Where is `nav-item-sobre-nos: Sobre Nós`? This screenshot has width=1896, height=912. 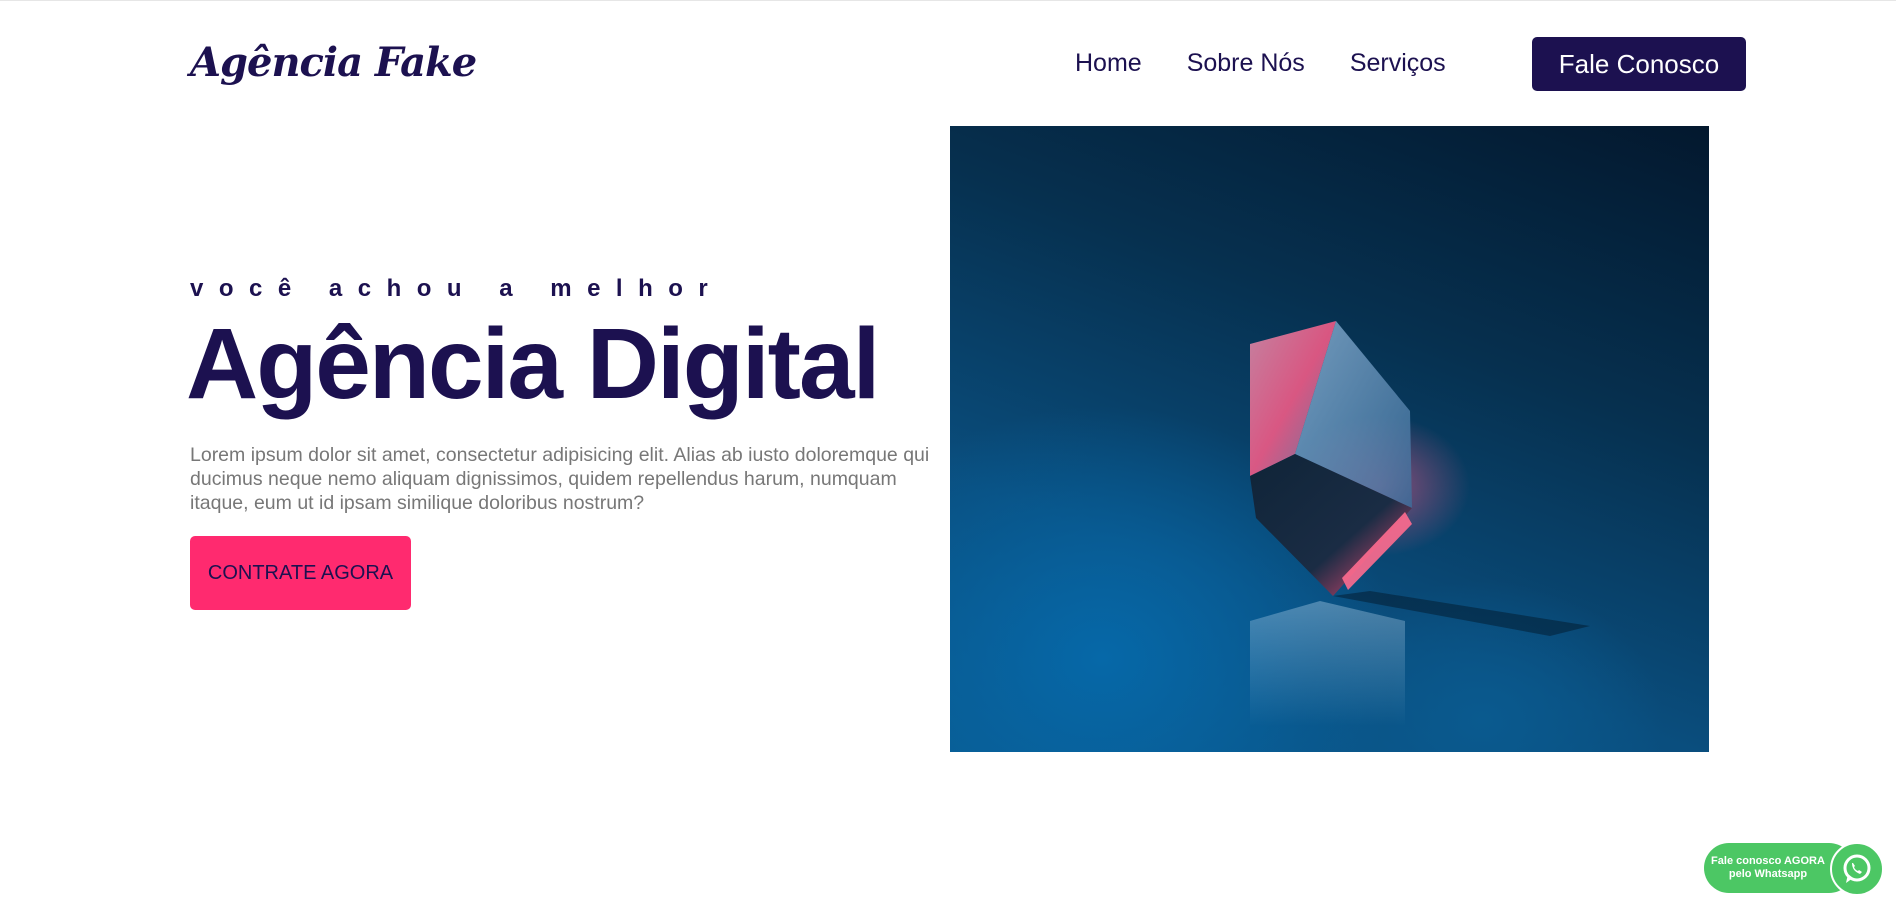 nav-item-sobre-nos: Sobre Nós is located at coordinates (1246, 63).